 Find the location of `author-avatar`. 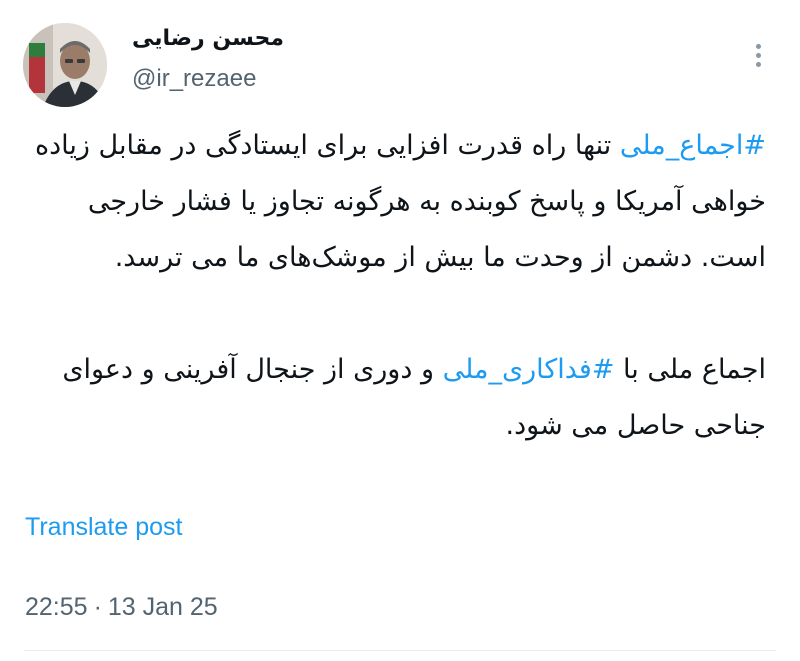

author-avatar is located at coordinates (65, 65).